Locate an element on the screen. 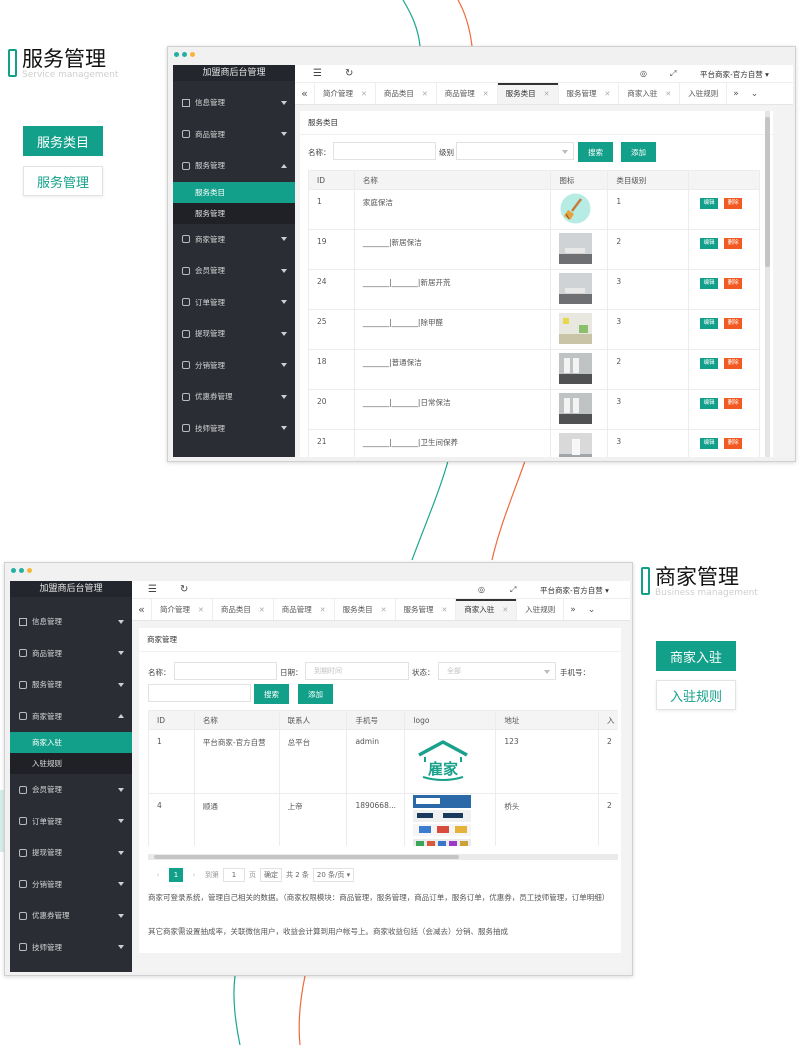 This screenshot has width=800, height=1045. tag-service-category: 服务类目 is located at coordinates (63, 141).